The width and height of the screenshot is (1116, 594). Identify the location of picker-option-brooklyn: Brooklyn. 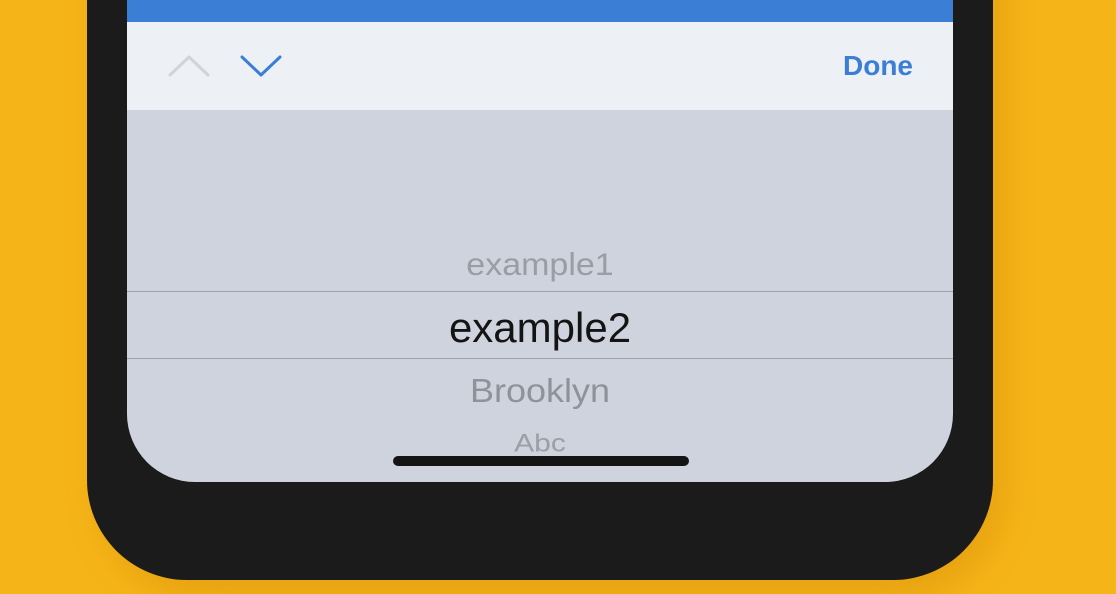
(540, 391).